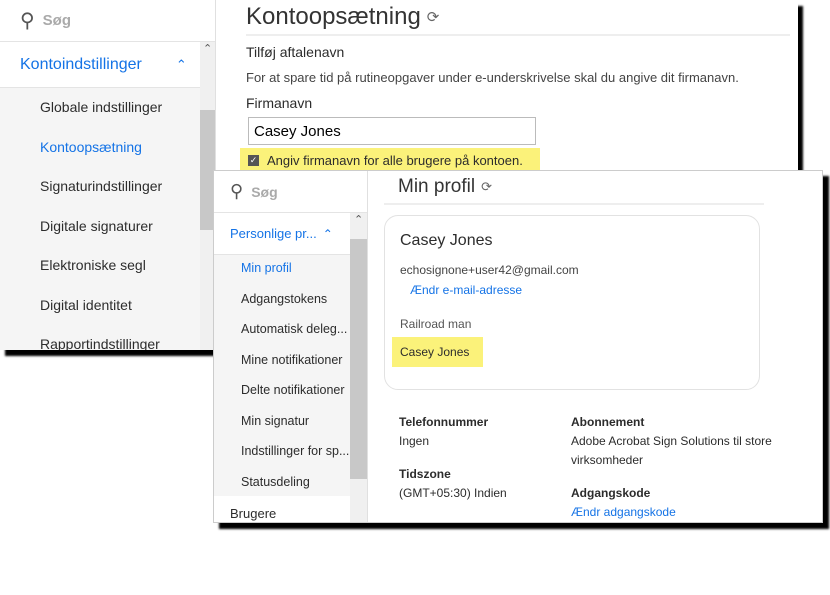 The height and width of the screenshot is (595, 830). I want to click on sidebar-item: Statusdeling, so click(275, 482).